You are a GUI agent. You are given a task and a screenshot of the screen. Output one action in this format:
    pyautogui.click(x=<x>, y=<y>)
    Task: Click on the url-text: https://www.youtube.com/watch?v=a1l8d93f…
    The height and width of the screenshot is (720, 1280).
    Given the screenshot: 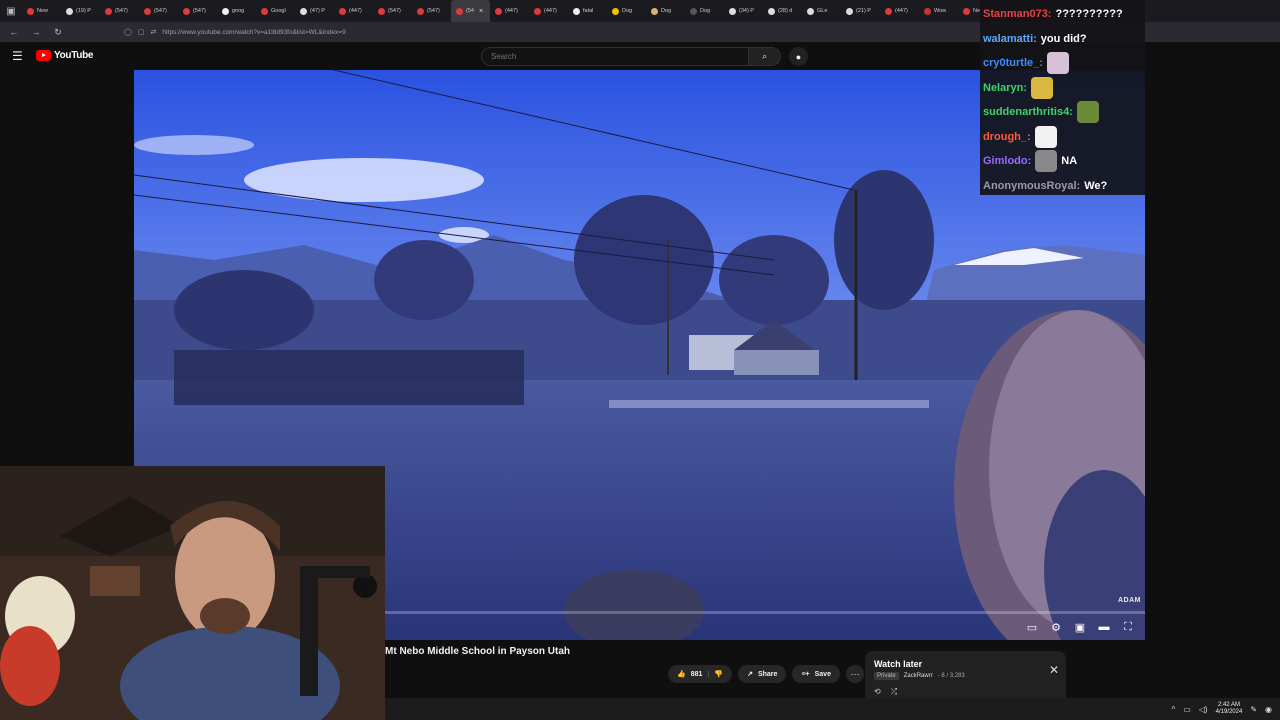 What is the action you would take?
    pyautogui.click(x=253, y=32)
    